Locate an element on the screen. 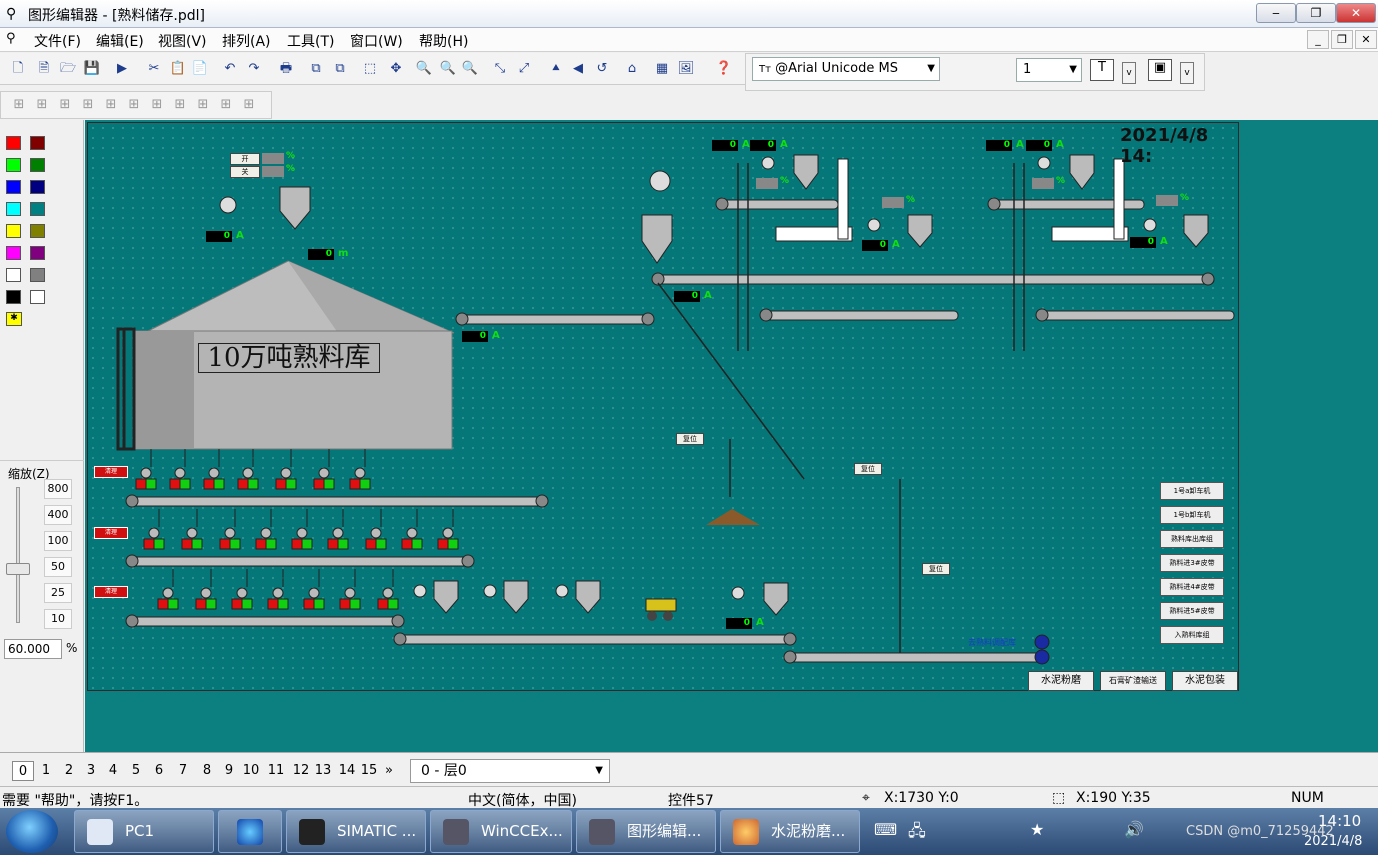 This screenshot has height=855, width=1378. toolbar-button-1: 🗎 is located at coordinates (44, 69).